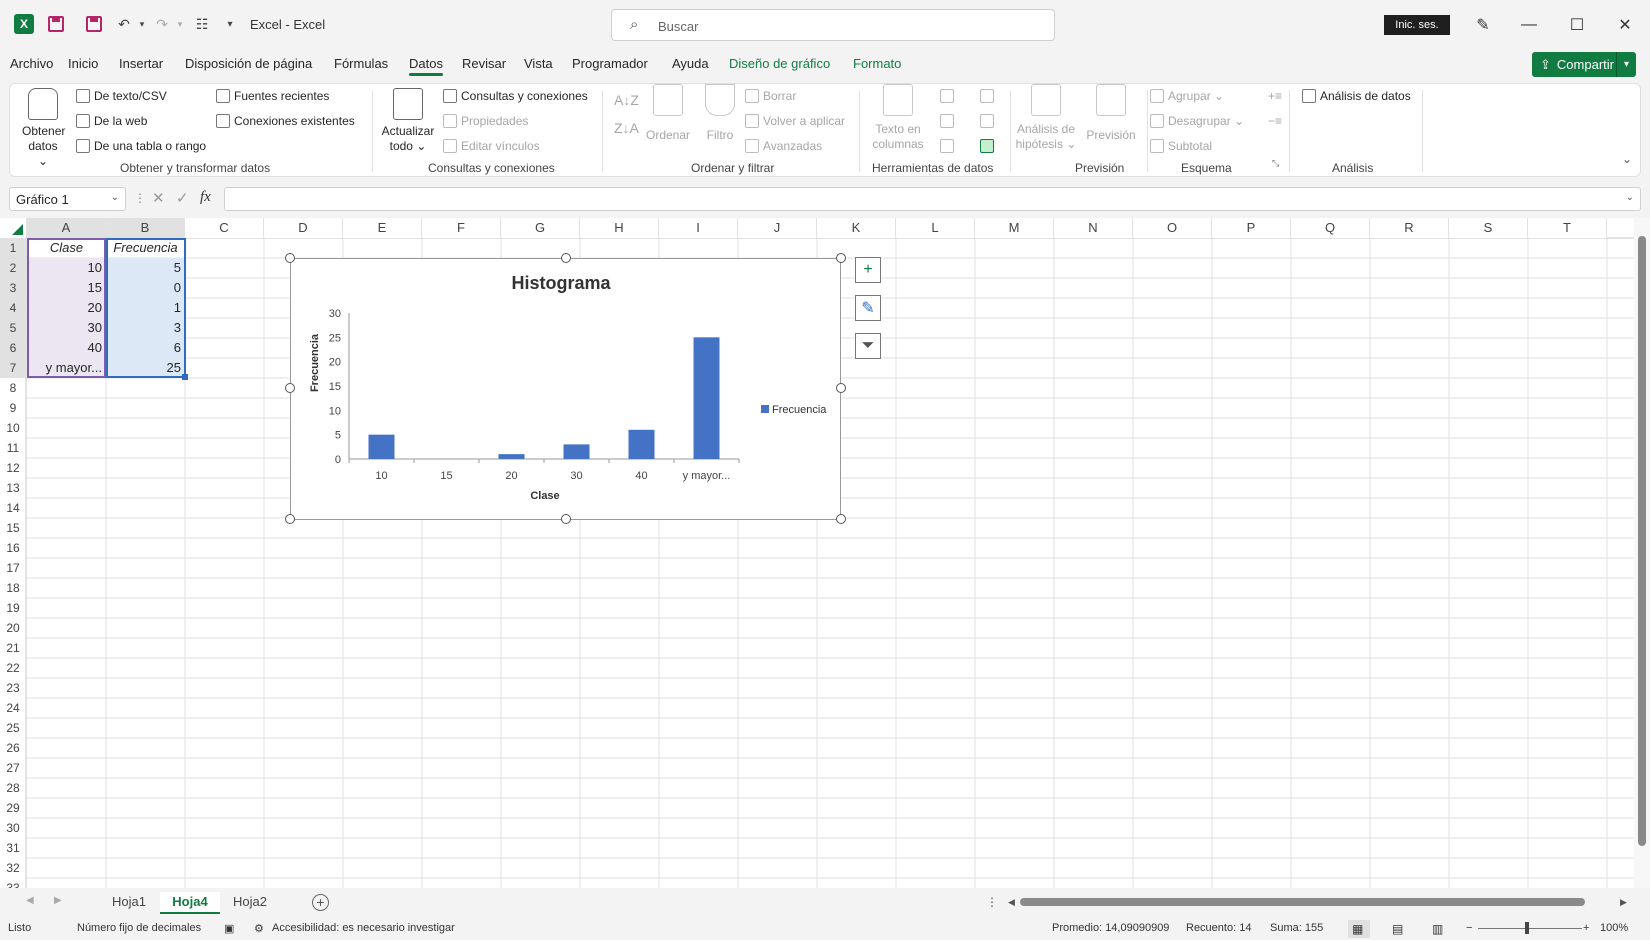 This screenshot has height=940, width=1650. What do you see at coordinates (141, 63) in the screenshot?
I see `tab-insertar: Insertar` at bounding box center [141, 63].